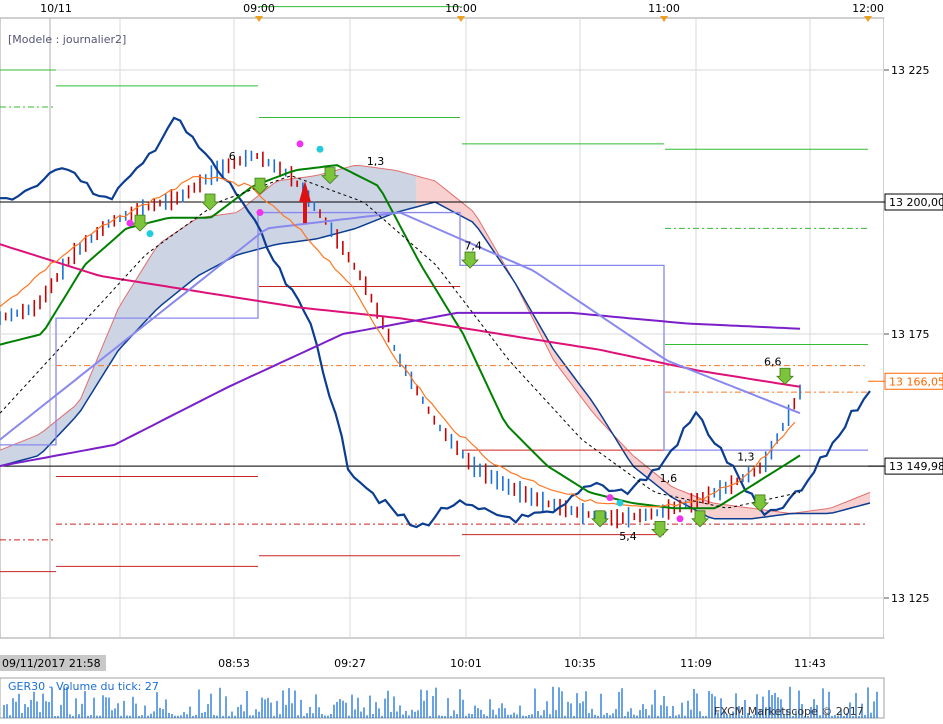 The width and height of the screenshot is (943, 724). I want to click on bottom-time-label: 08:53, so click(234, 663).